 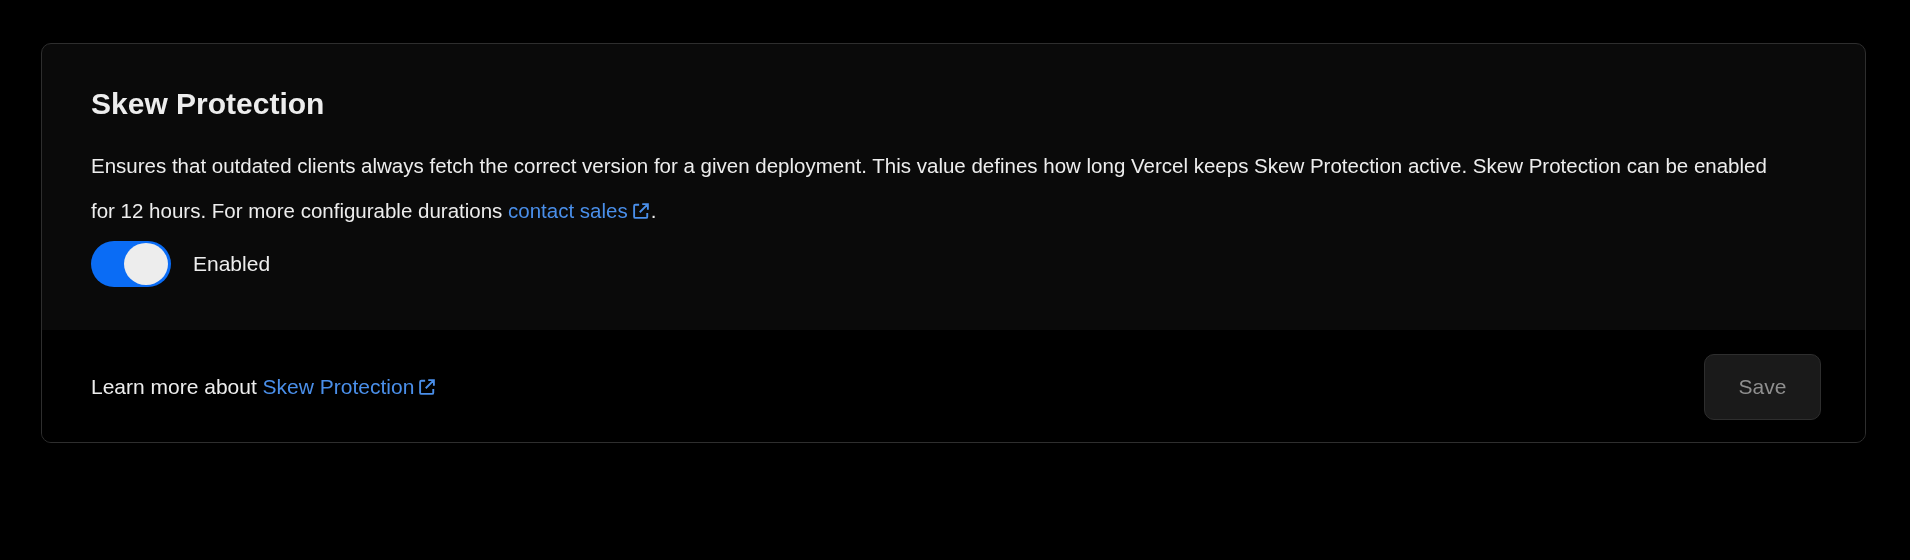 What do you see at coordinates (579, 210) in the screenshot?
I see `contact-sales-link: contact sales` at bounding box center [579, 210].